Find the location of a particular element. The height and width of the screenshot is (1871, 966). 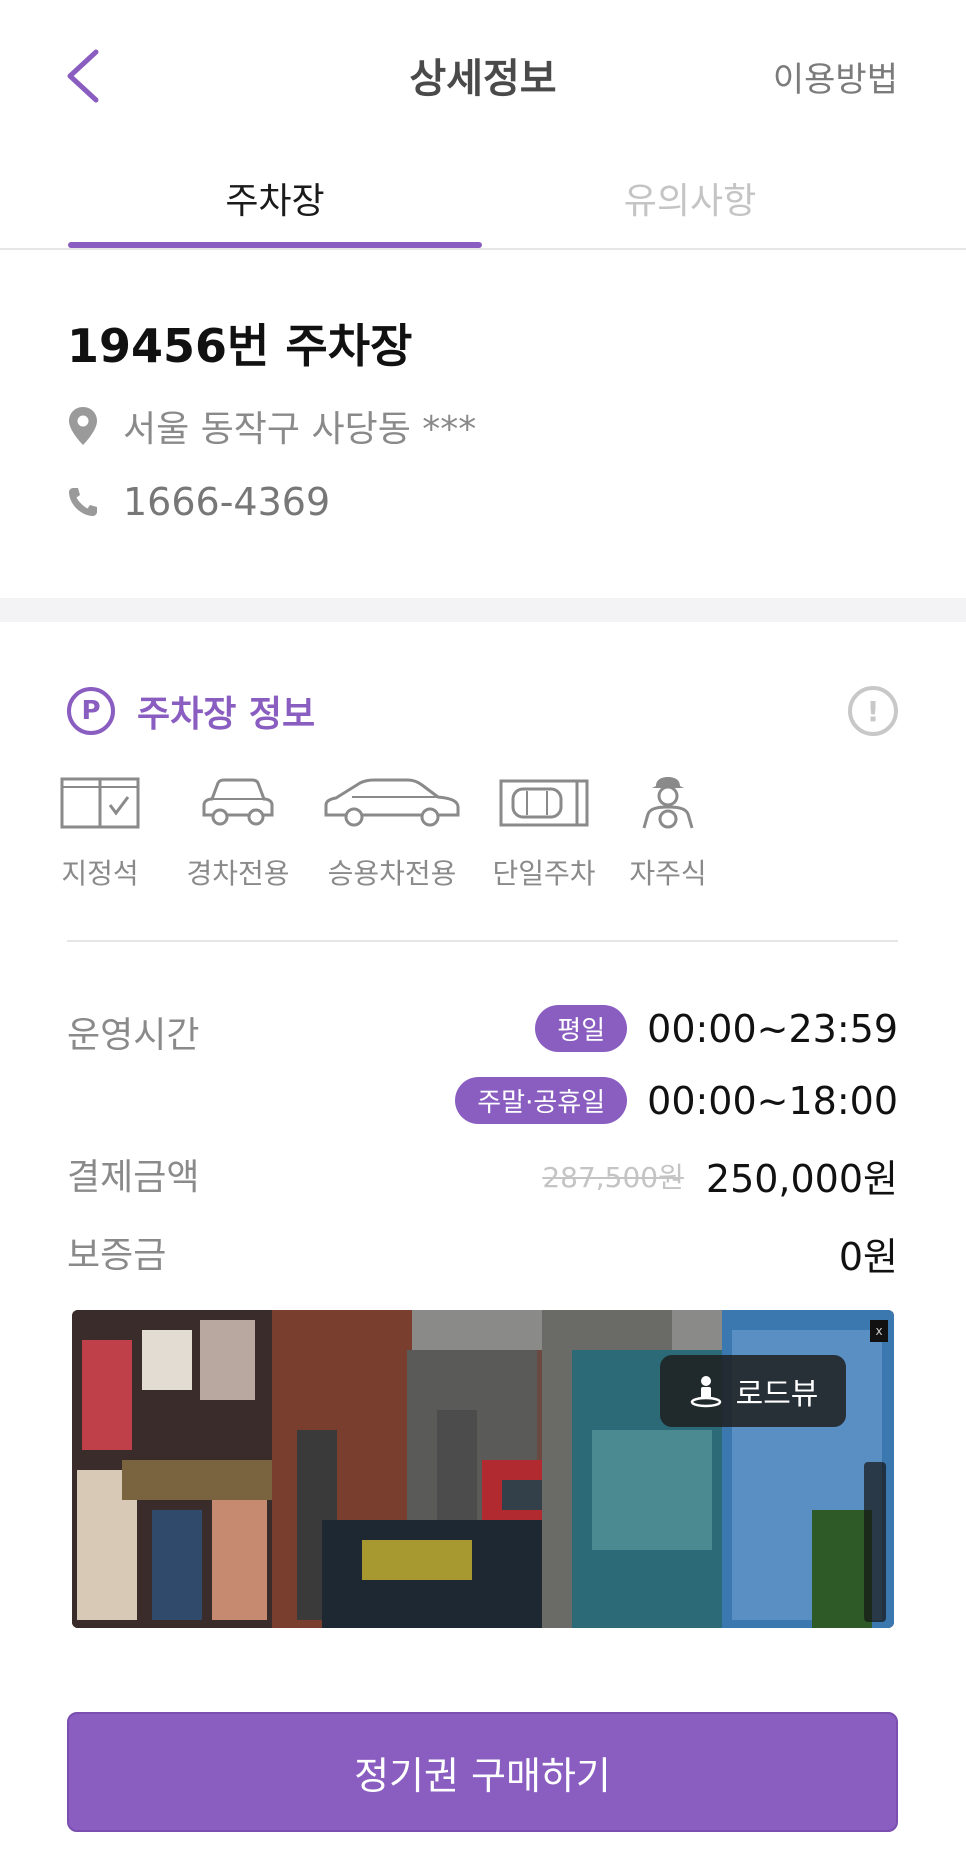

feature-label: 경차전용 is located at coordinates (238, 873).